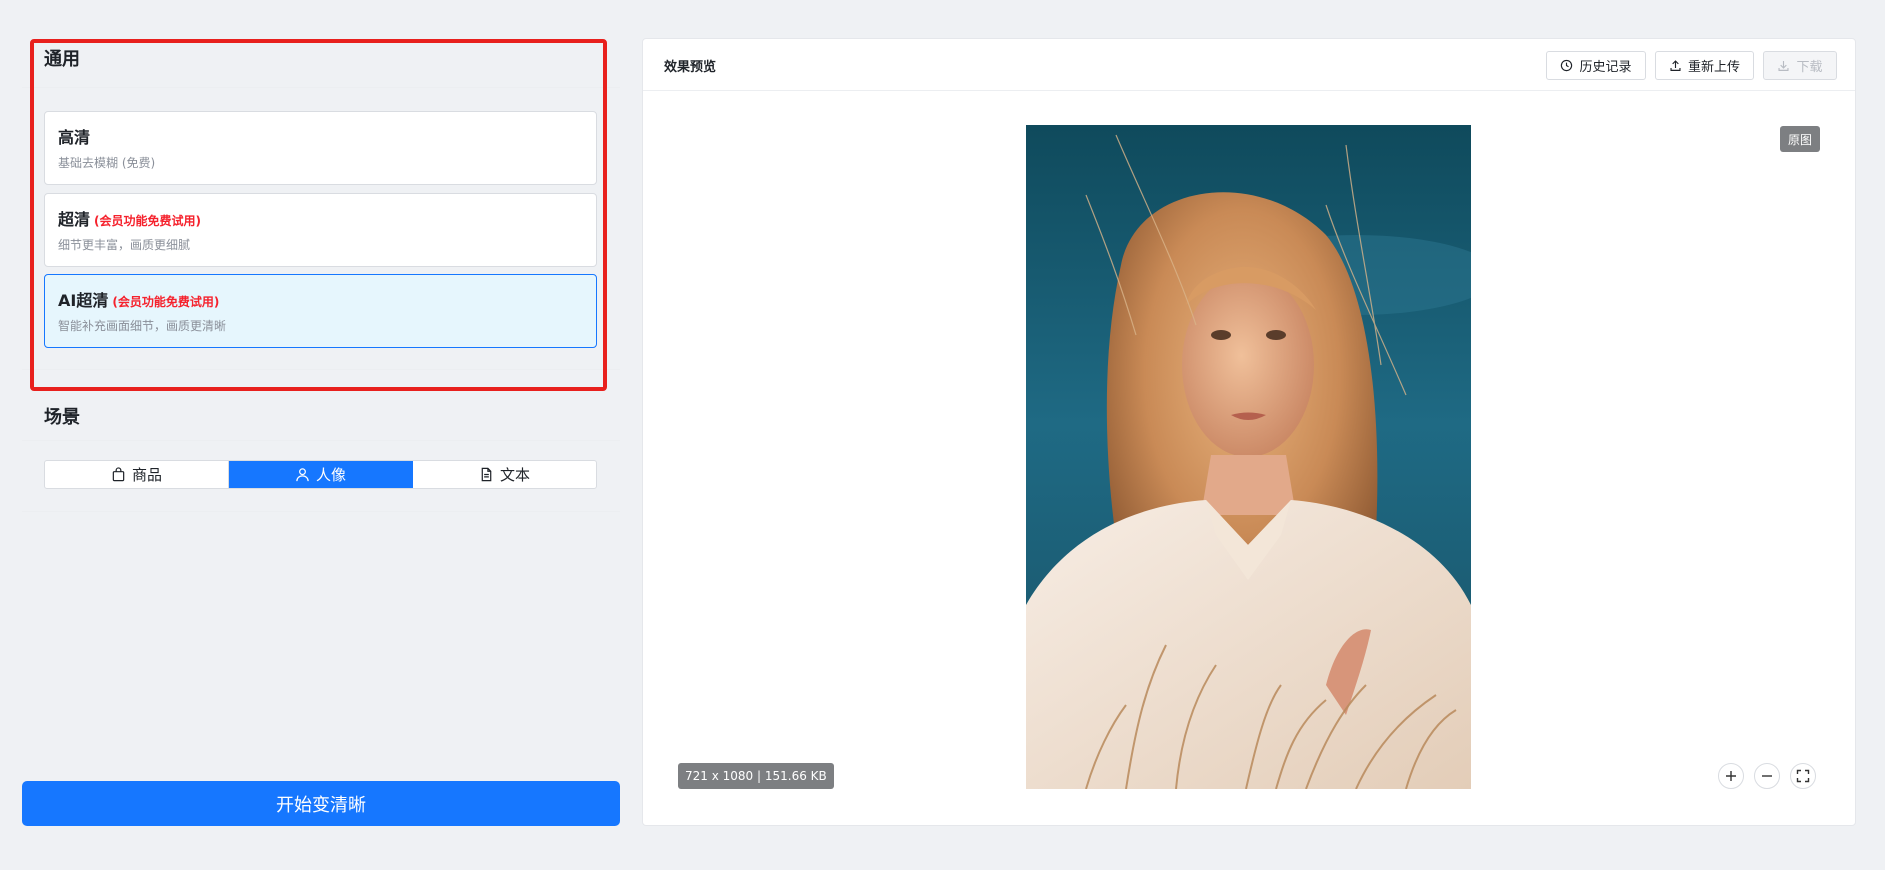 Image resolution: width=1885 pixels, height=870 pixels. I want to click on scene-product: 商品, so click(137, 474).